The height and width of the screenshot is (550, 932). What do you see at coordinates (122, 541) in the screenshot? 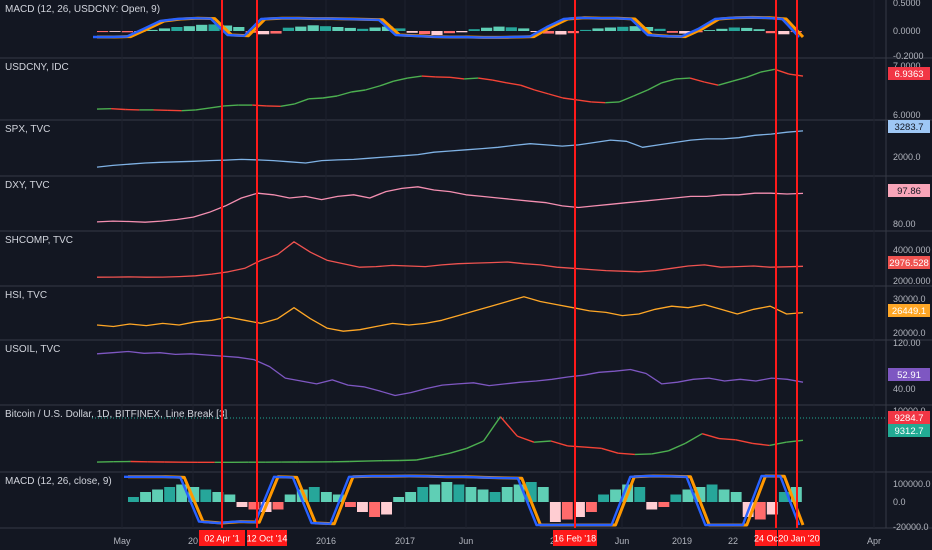
I see `time-axis-label: May` at bounding box center [122, 541].